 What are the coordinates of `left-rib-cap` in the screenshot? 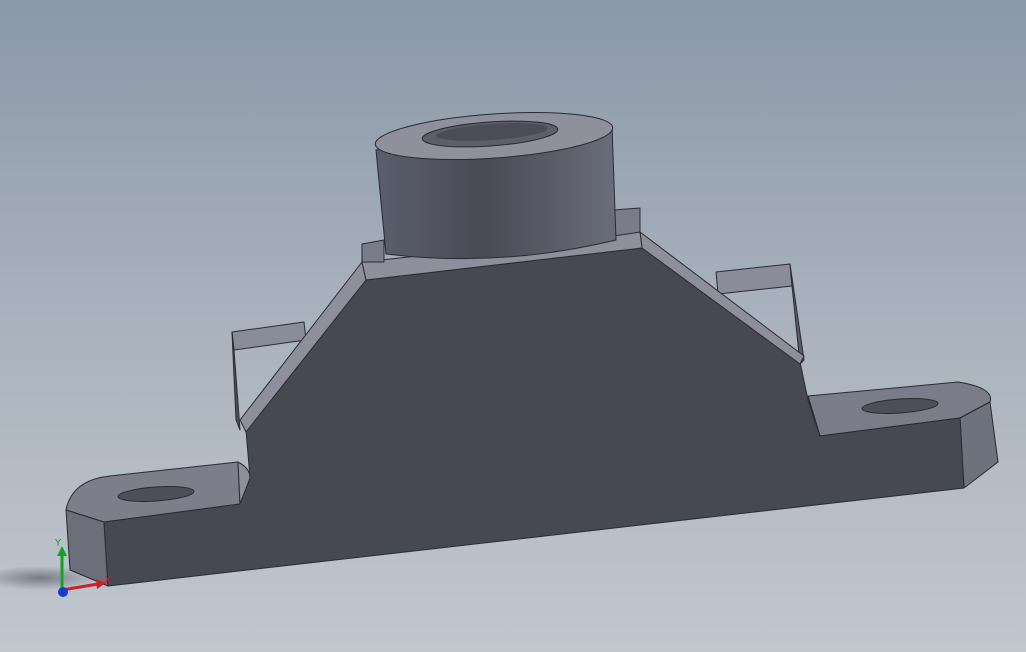 It's located at (269, 336).